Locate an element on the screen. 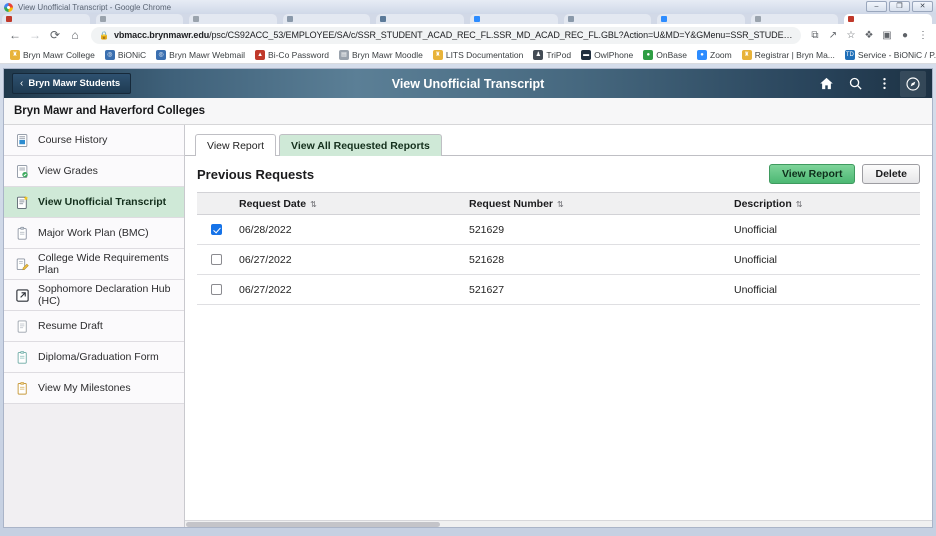 This screenshot has width=936, height=536. maximize-button: ❐ is located at coordinates (899, 6).